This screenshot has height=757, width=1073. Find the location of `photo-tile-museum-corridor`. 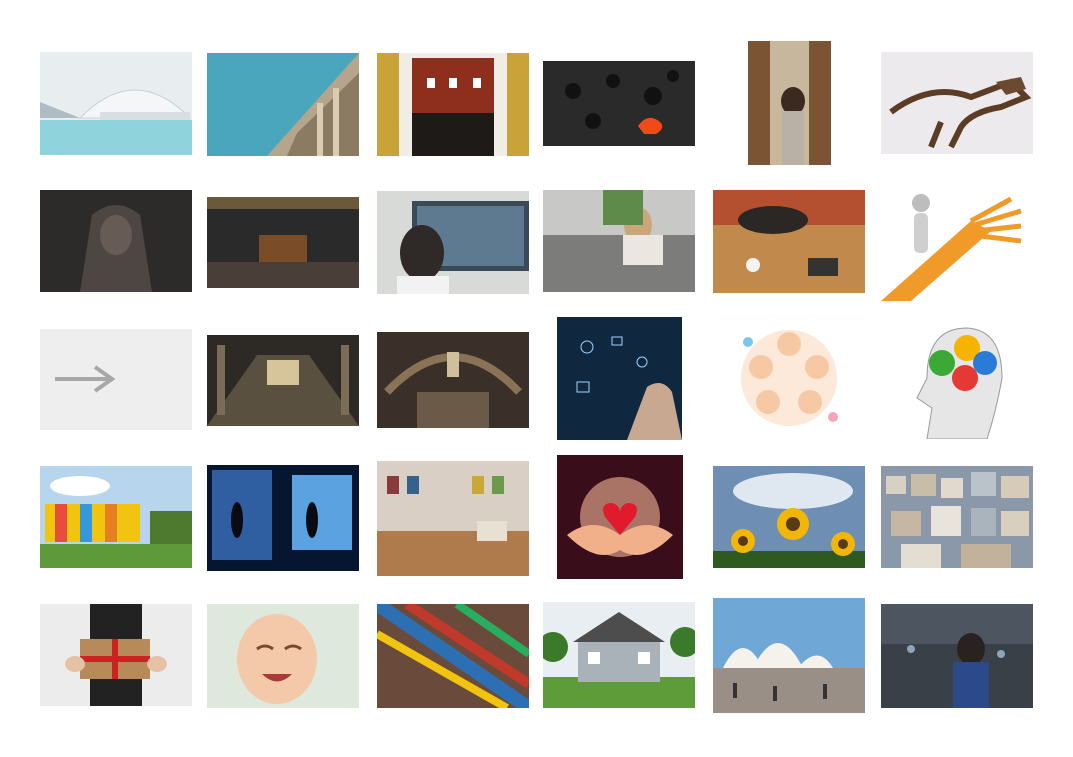

photo-tile-museum-corridor is located at coordinates (283, 380).